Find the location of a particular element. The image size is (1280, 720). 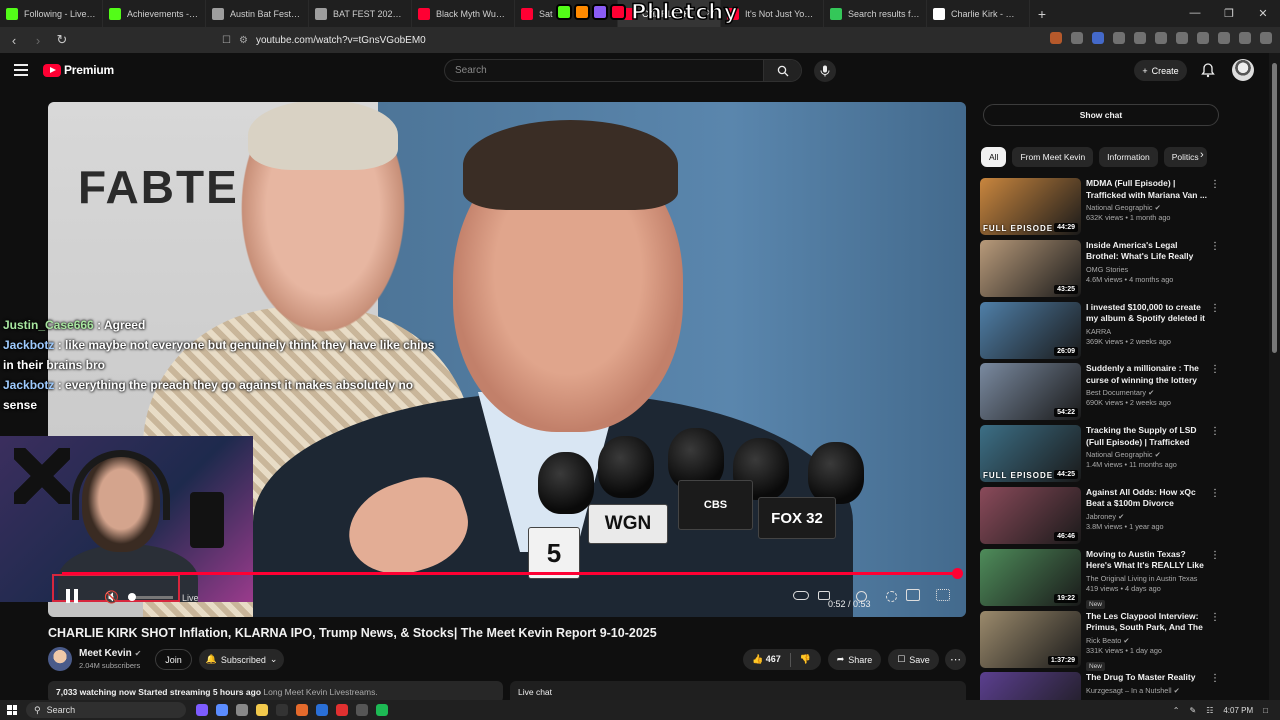

fullscreen-icon is located at coordinates (943, 595).